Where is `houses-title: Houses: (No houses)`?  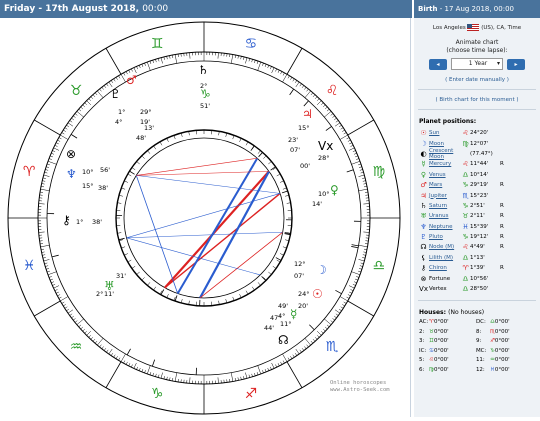 houses-title: Houses: (No houses) is located at coordinates (479, 312).